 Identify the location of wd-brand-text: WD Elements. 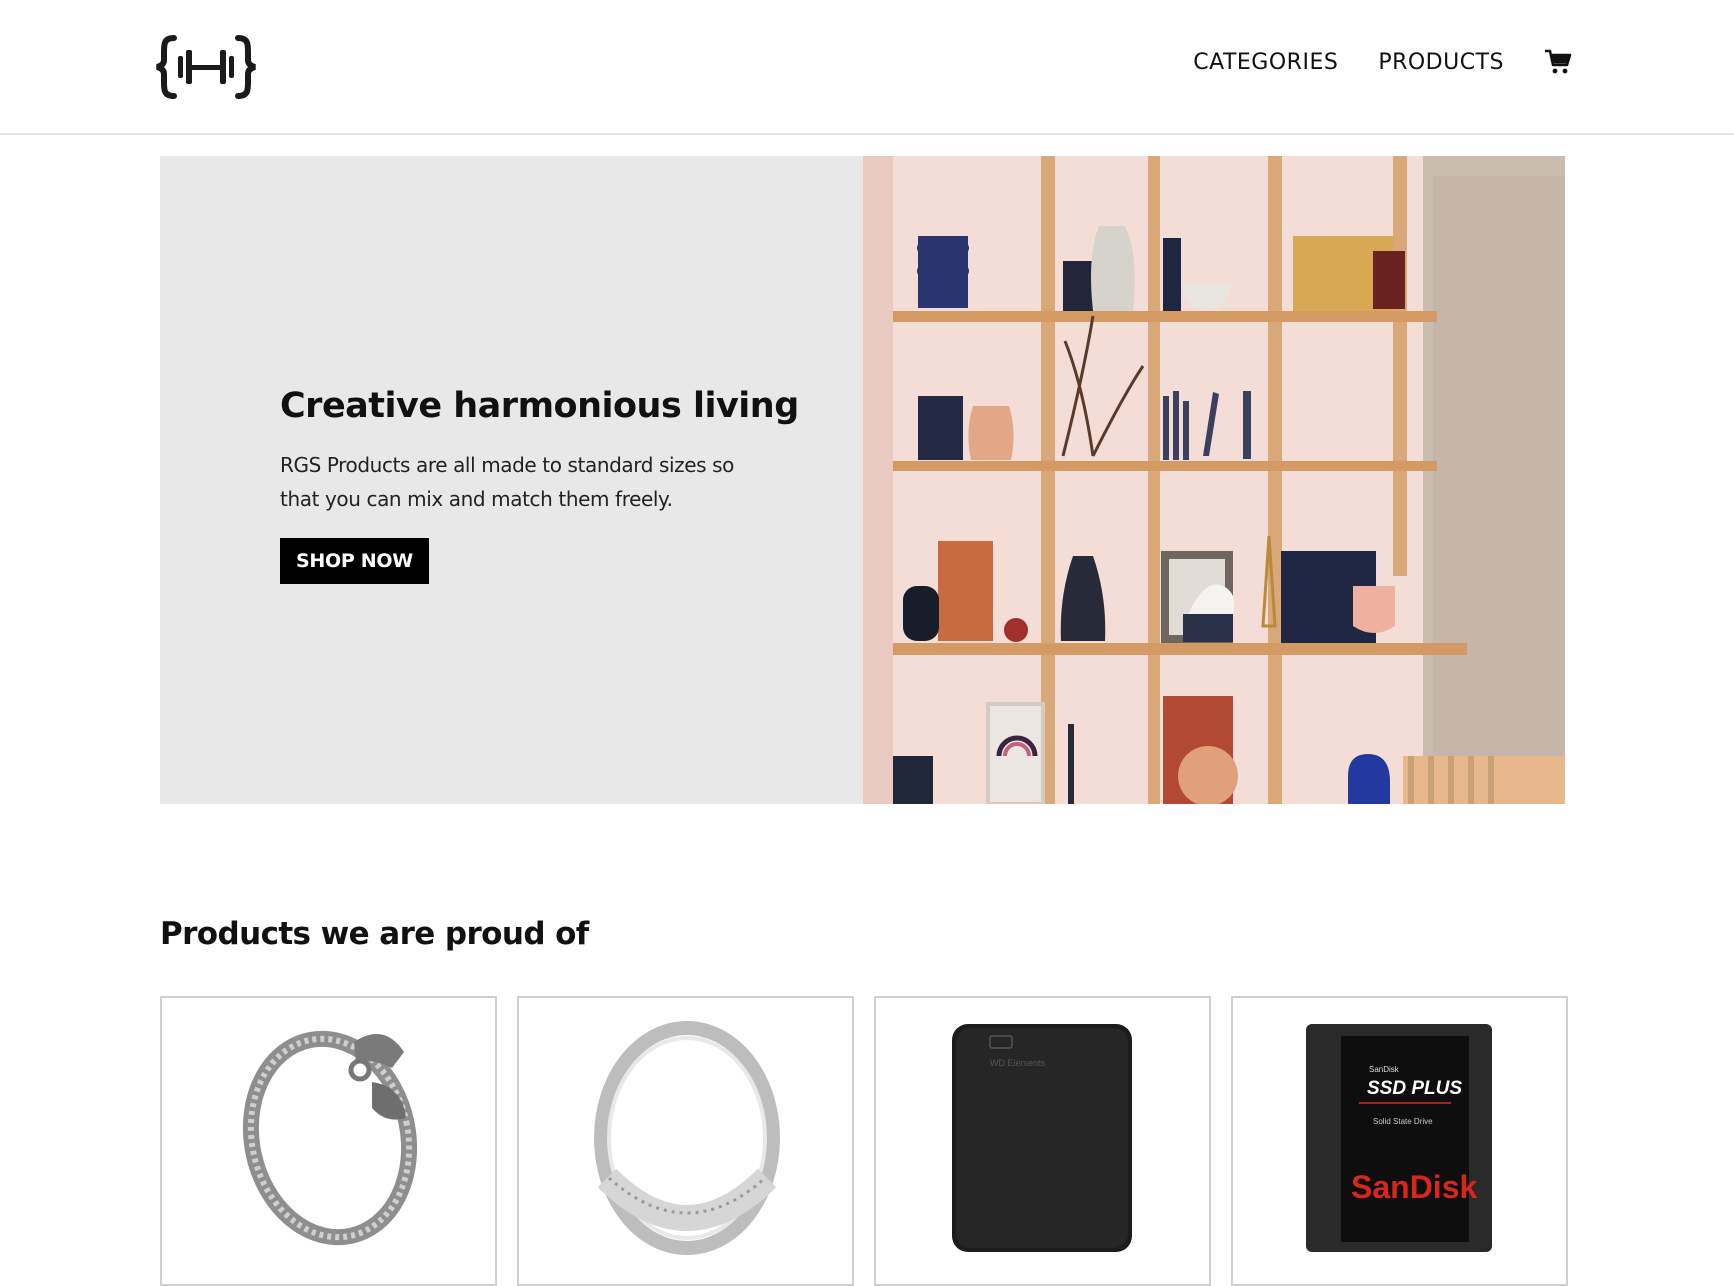
(1018, 1063).